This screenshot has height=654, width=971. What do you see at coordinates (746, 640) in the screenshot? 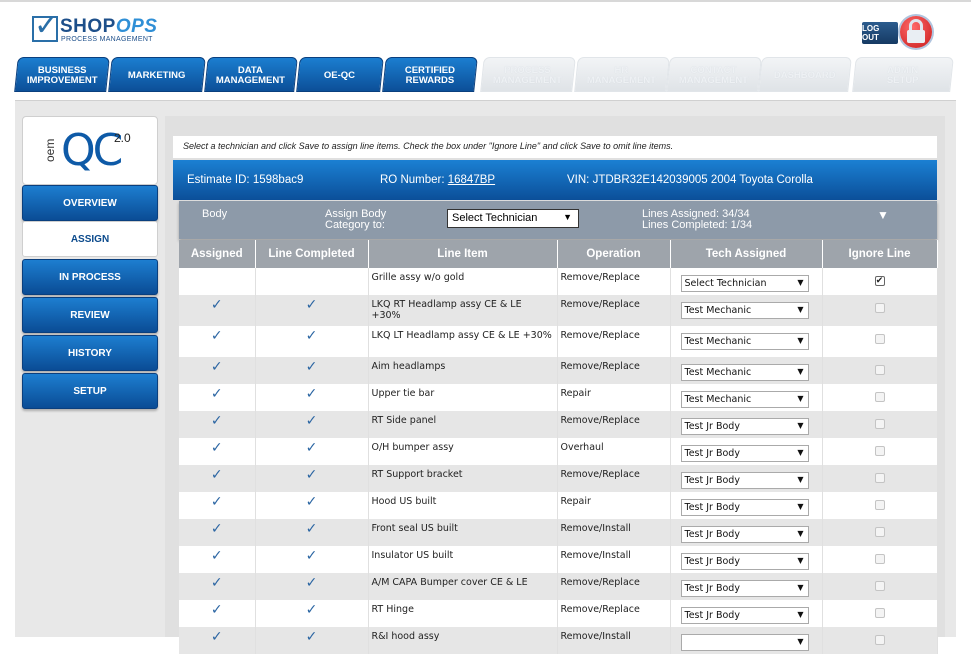
I see `tech-assigned-cell: ▼` at bounding box center [746, 640].